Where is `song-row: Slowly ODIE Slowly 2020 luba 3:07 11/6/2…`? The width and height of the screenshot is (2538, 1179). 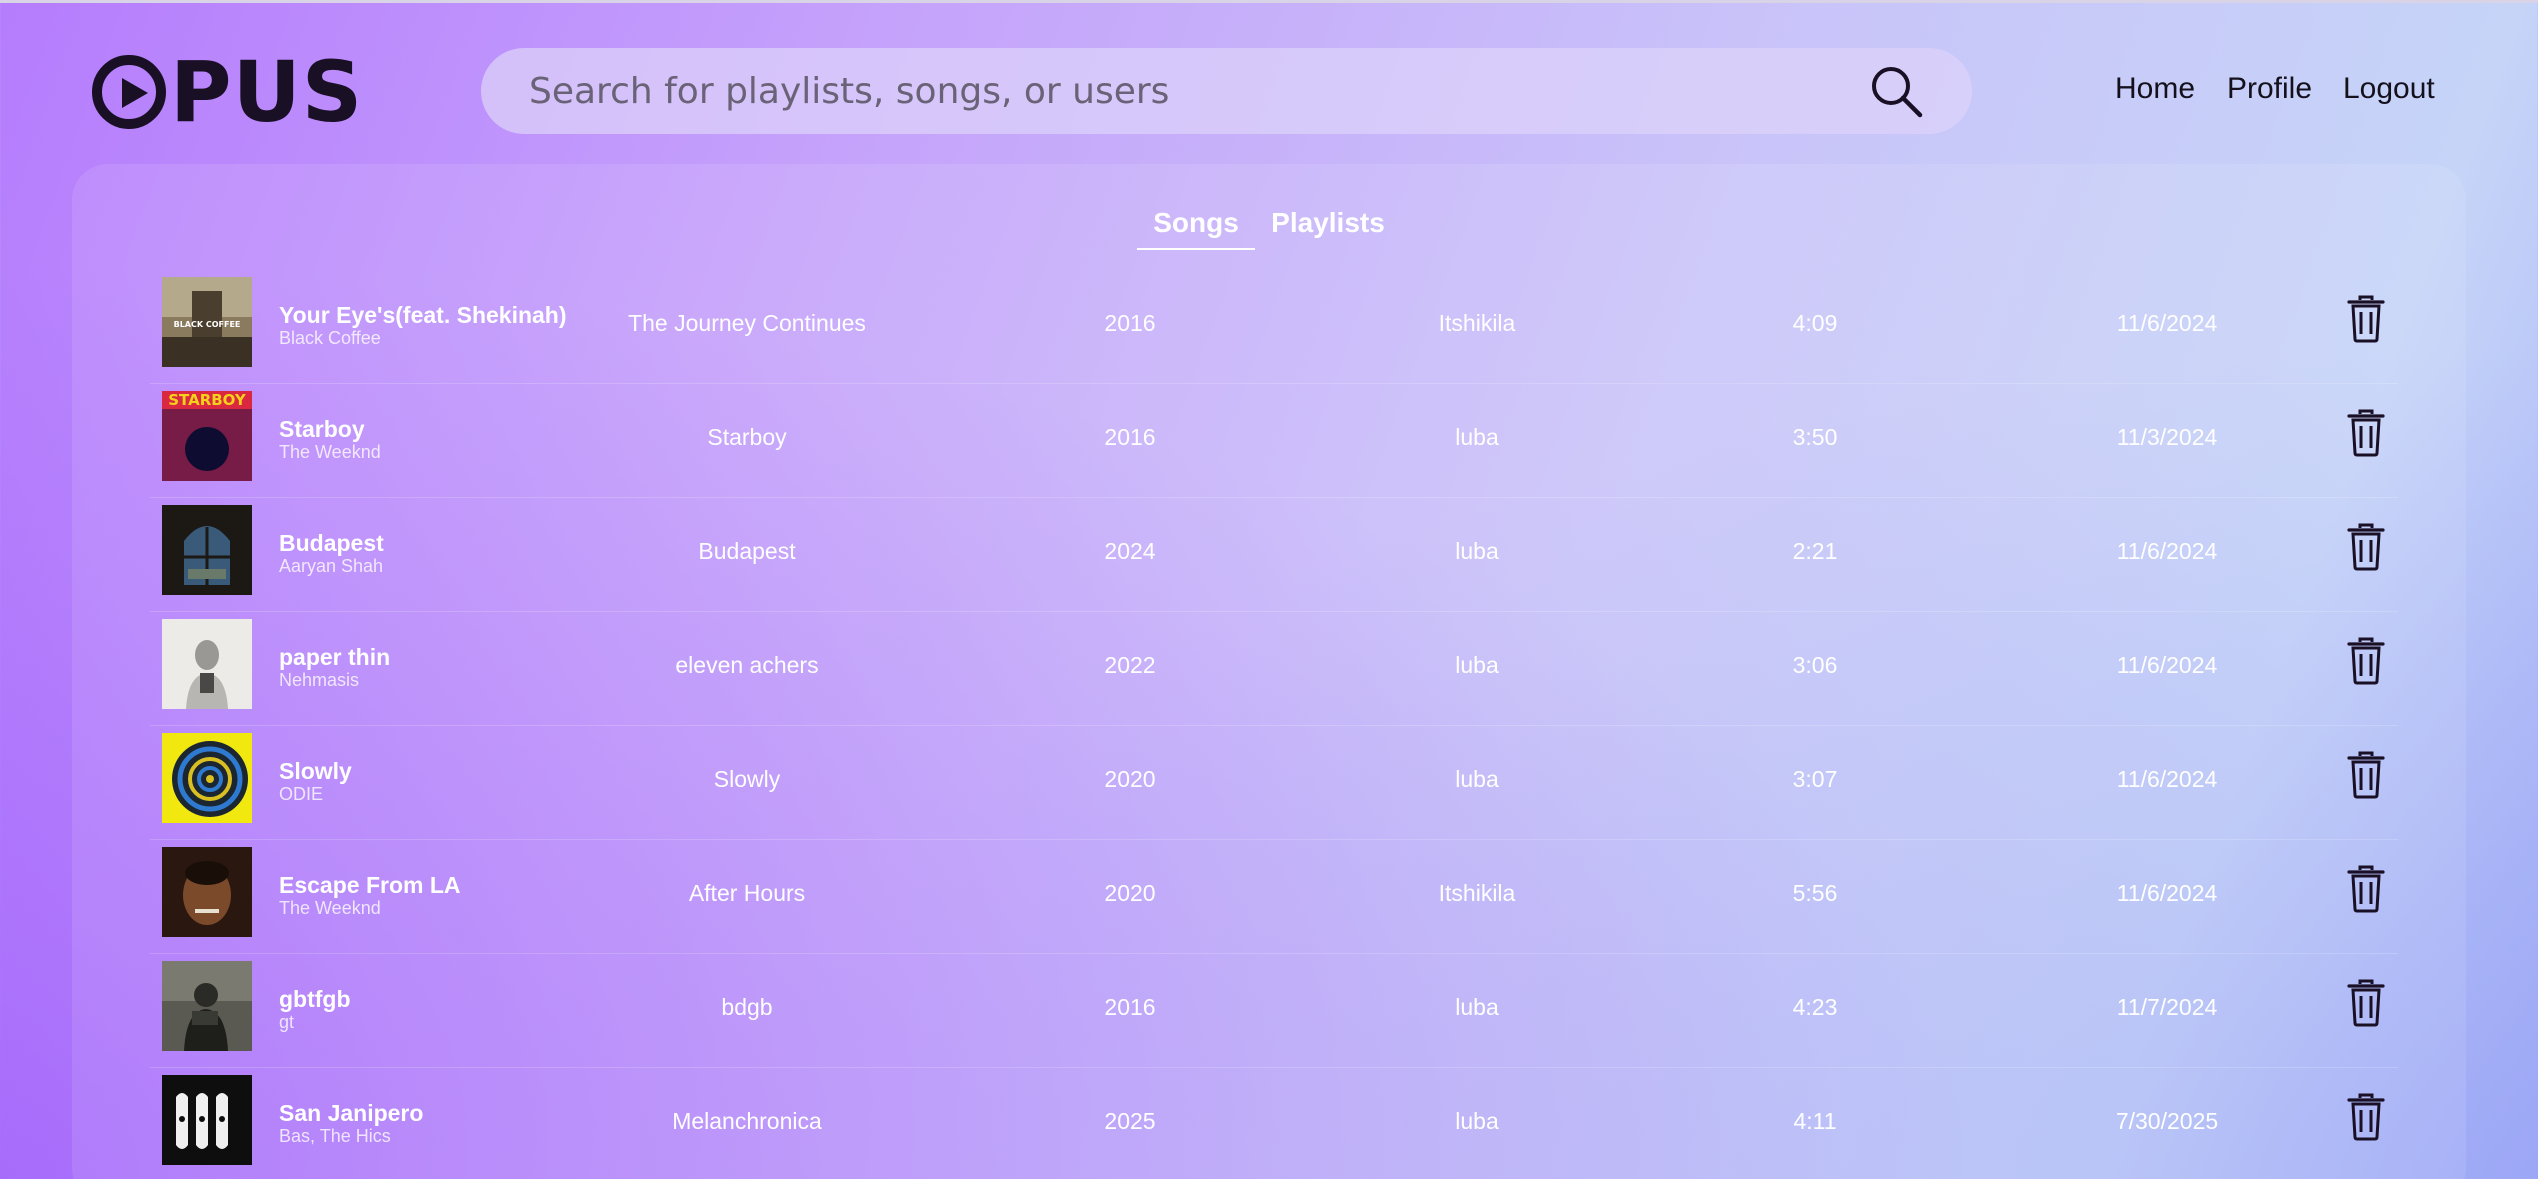
song-row: Slowly ODIE Slowly 2020 luba 3:07 11/6/2… is located at coordinates (1274, 783).